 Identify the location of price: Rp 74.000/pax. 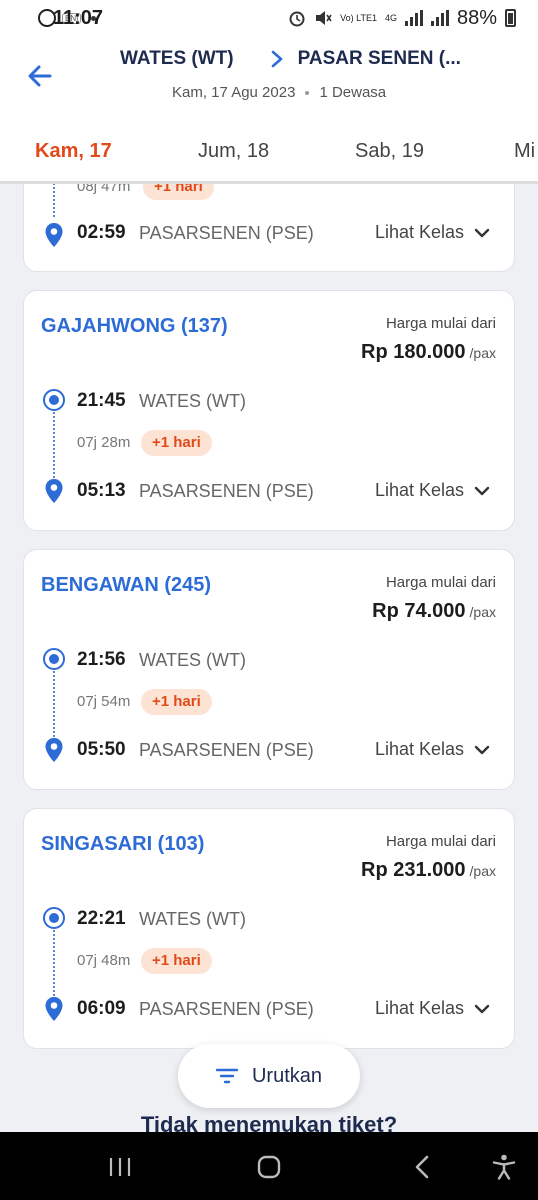
(434, 611).